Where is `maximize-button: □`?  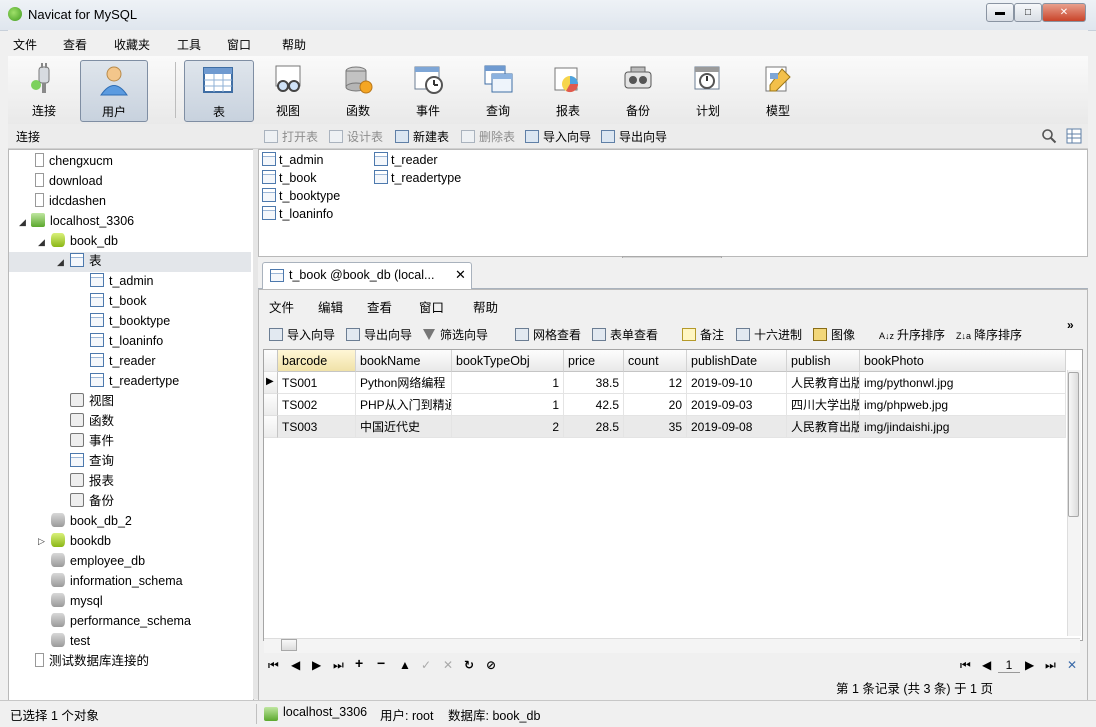
maximize-button: □ is located at coordinates (1028, 12).